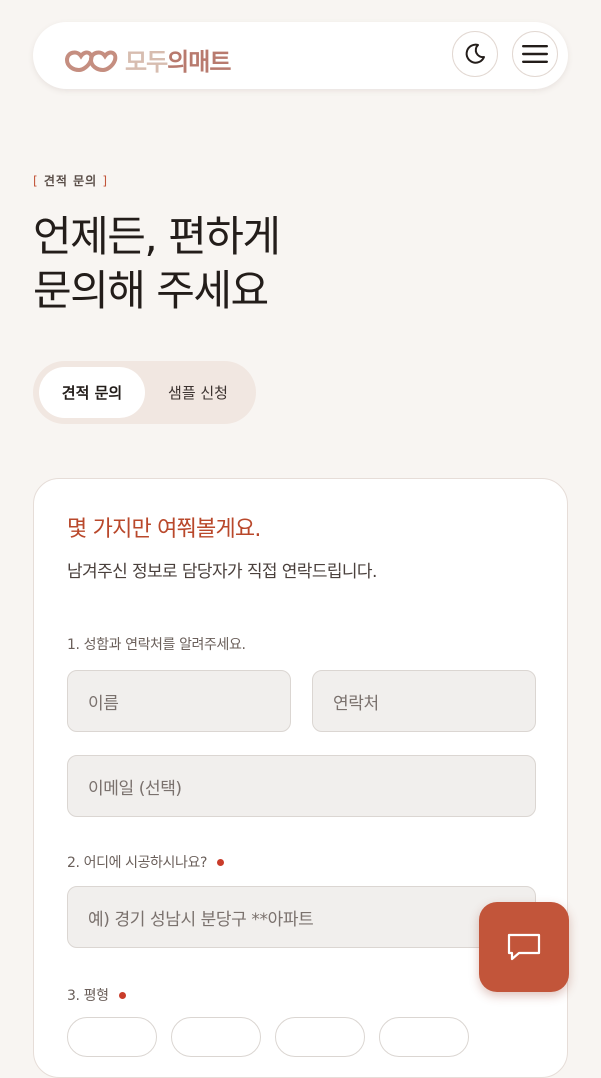 This screenshot has height=1078, width=601. Describe the element at coordinates (157, 236) in the screenshot. I see `page-title-line1: 언제든, 편하게` at that location.